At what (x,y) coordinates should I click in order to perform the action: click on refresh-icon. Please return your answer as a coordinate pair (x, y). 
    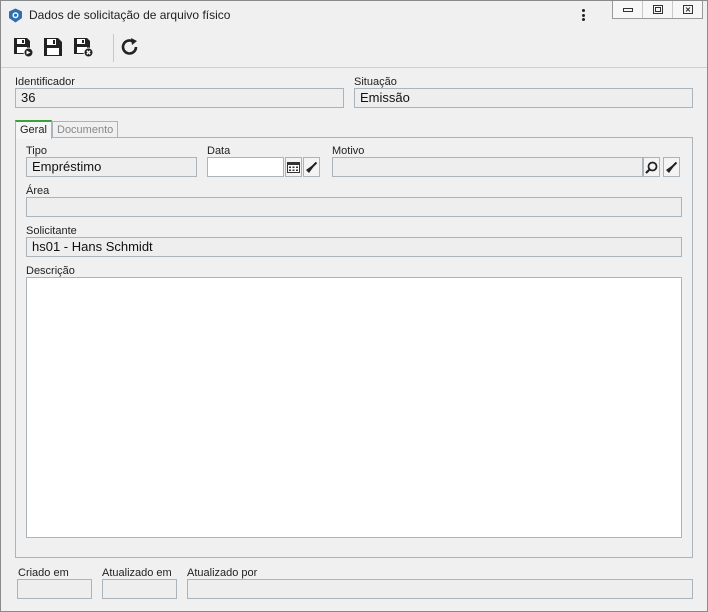
    Looking at the image, I should click on (129, 46).